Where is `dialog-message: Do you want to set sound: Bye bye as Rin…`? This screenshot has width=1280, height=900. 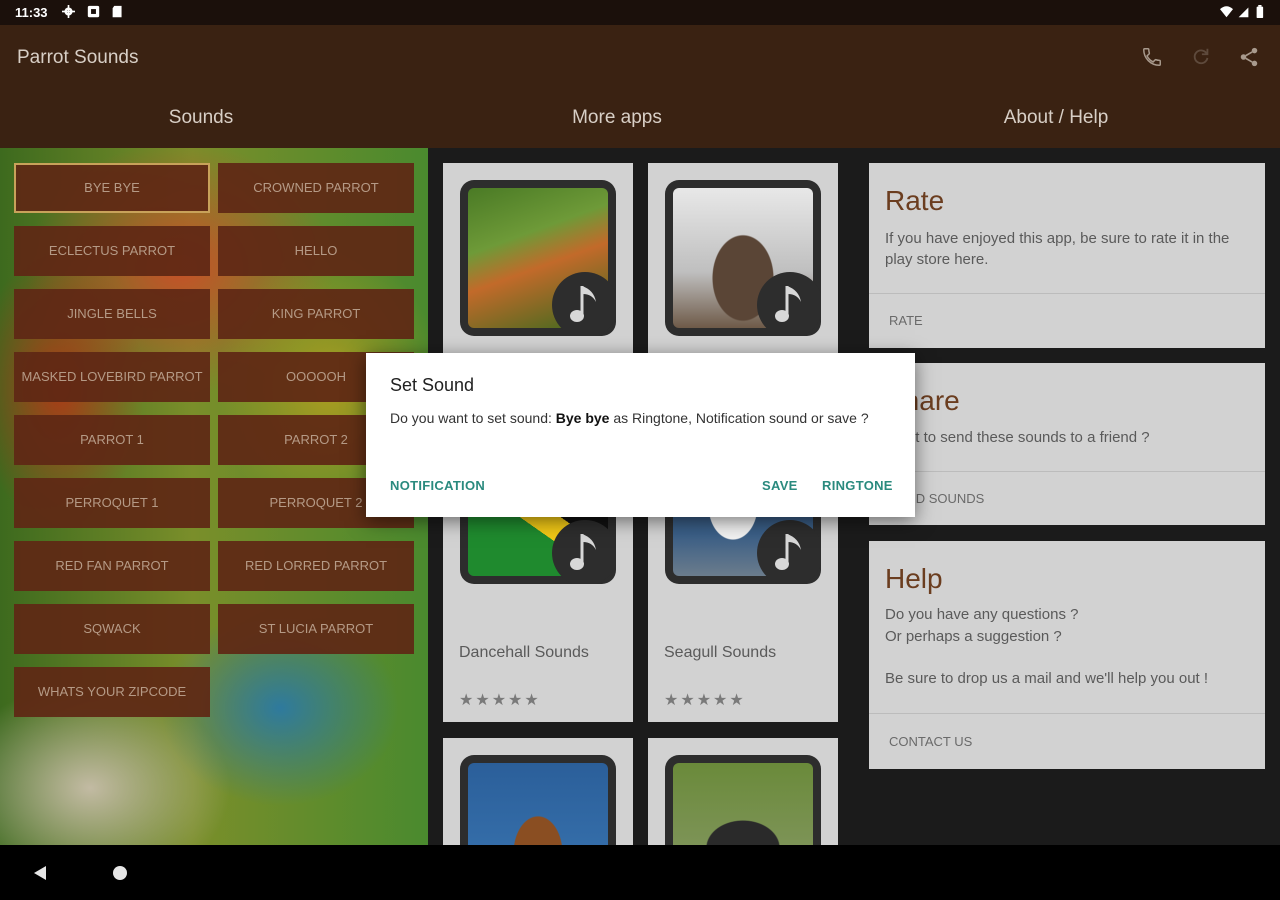 dialog-message: Do you want to set sound: Bye bye as Rin… is located at coordinates (640, 418).